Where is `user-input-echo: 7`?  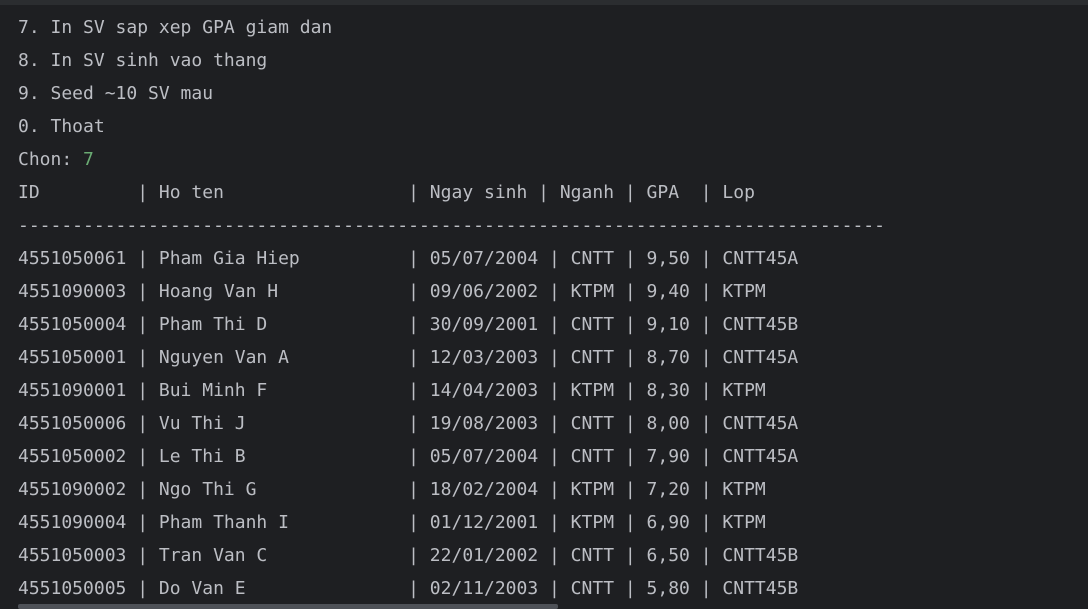 user-input-echo: 7 is located at coordinates (88, 159).